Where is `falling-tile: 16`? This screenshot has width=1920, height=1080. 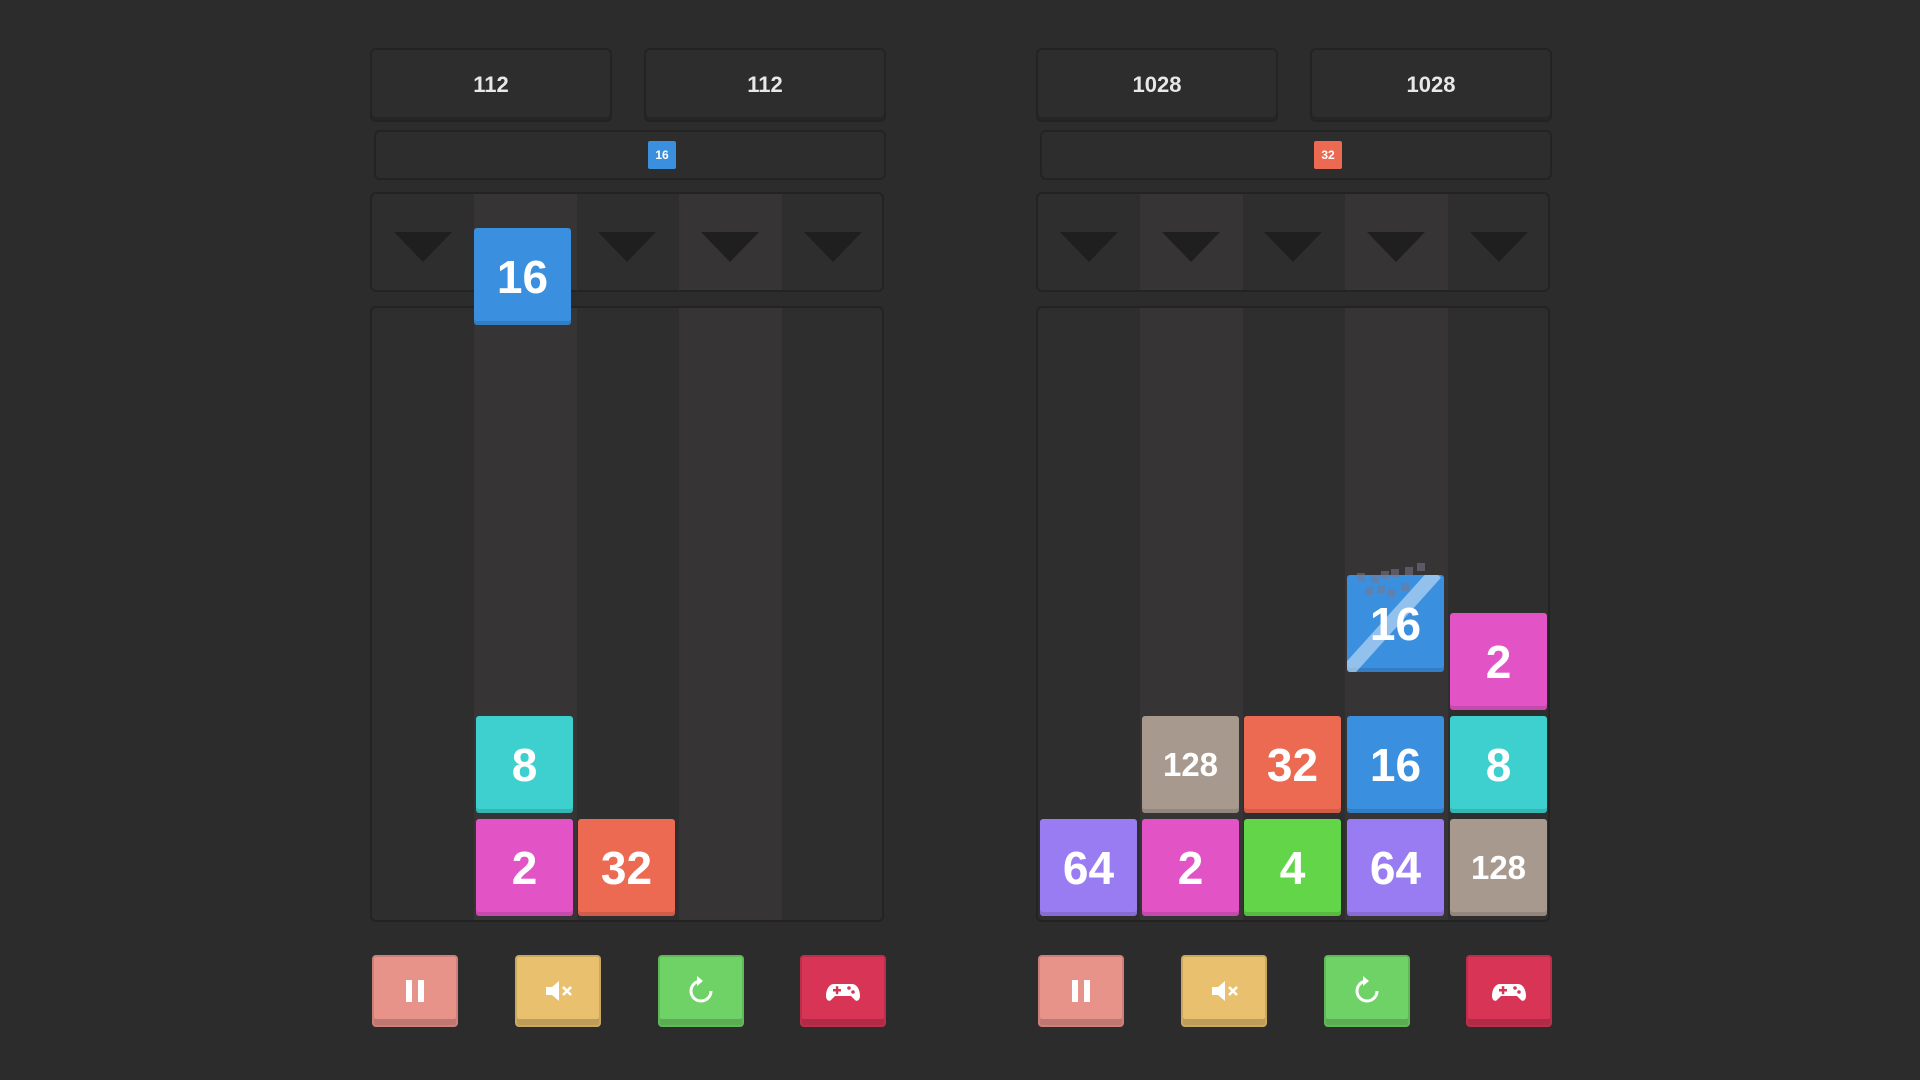
falling-tile: 16 is located at coordinates (522, 276).